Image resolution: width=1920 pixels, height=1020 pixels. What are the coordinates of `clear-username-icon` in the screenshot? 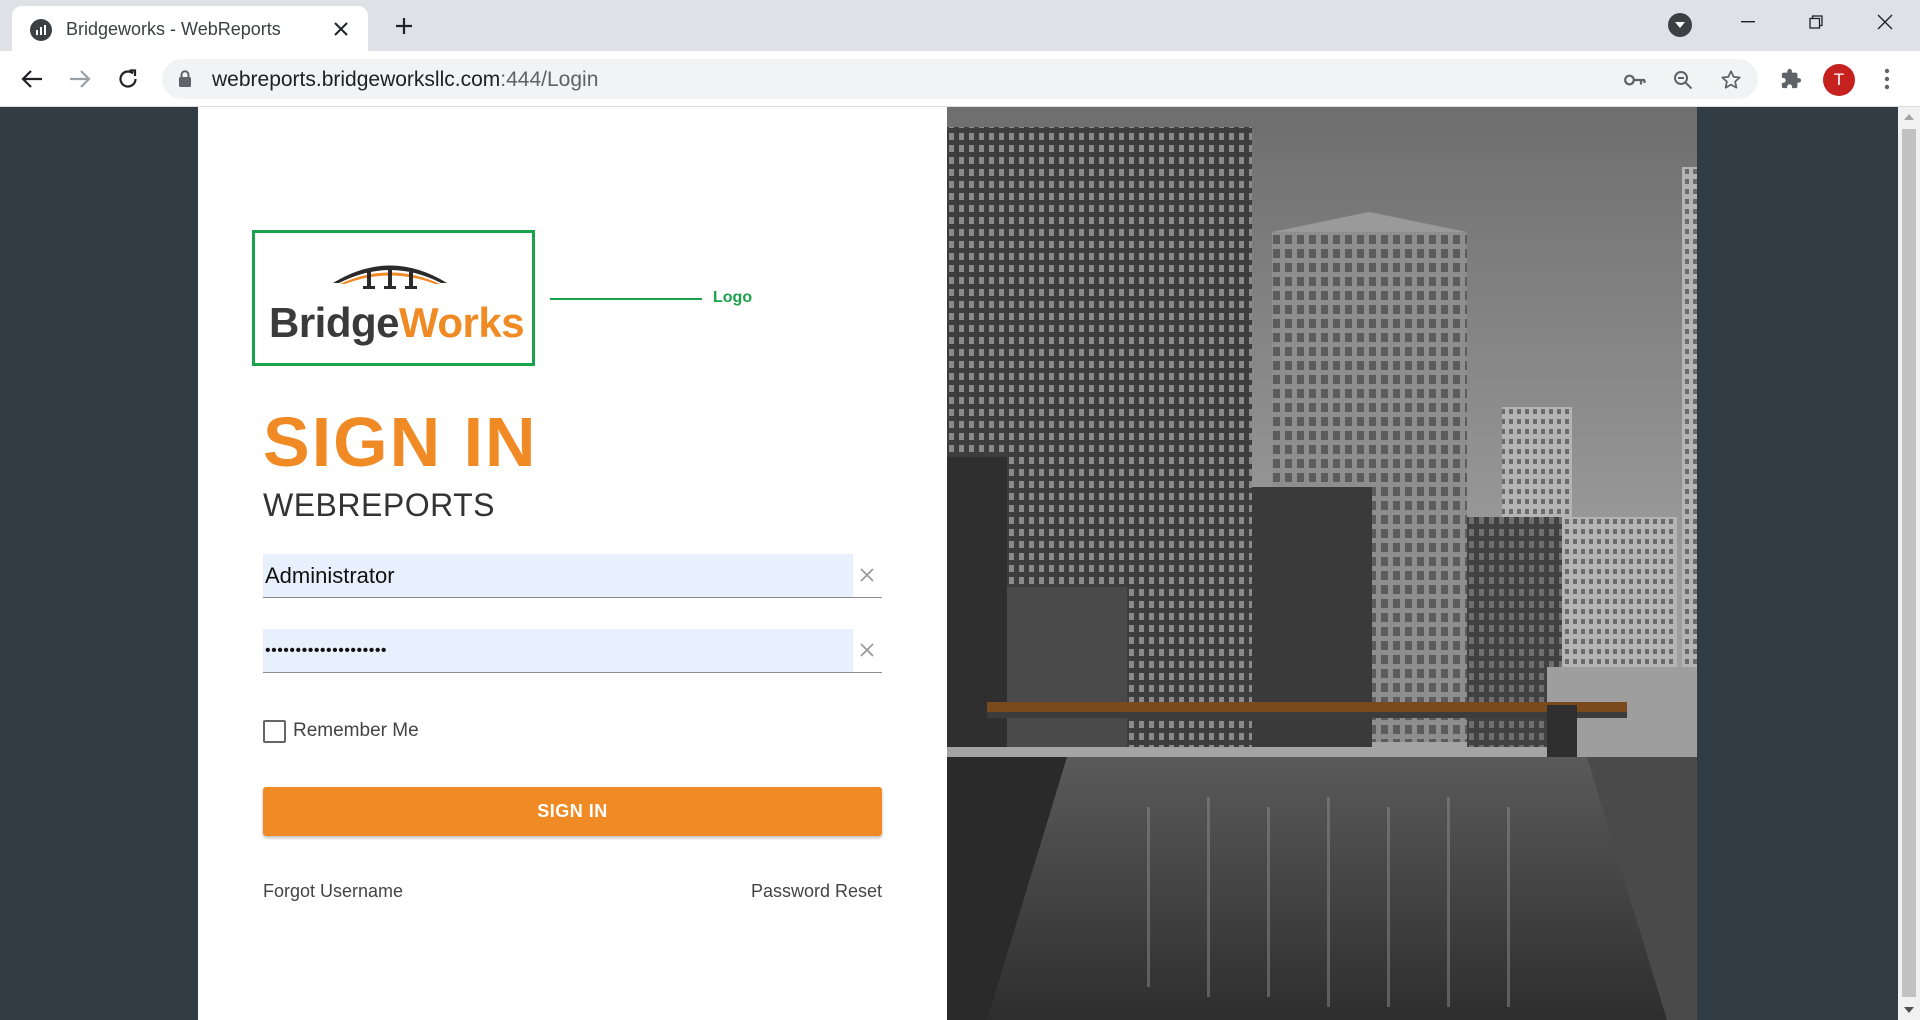 It's located at (867, 575).